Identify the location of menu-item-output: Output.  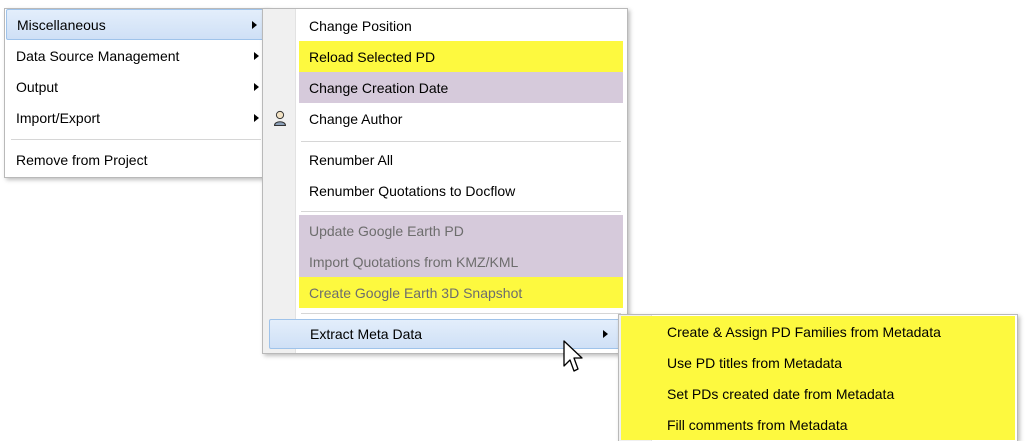
(136, 86).